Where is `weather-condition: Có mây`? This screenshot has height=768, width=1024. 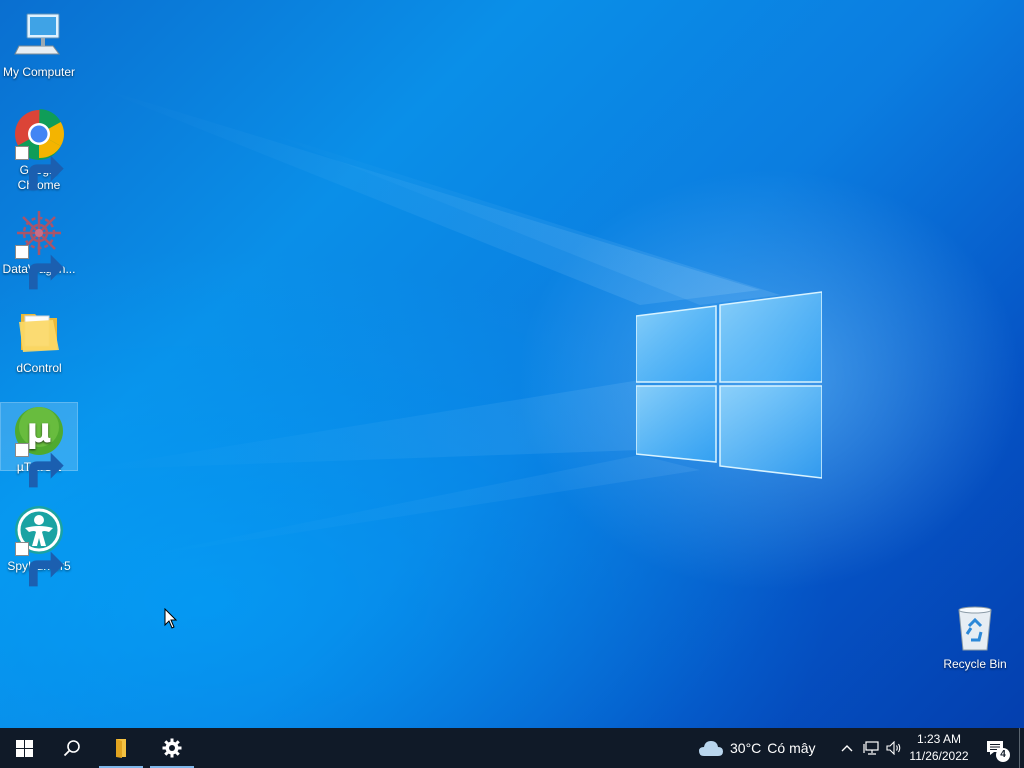 weather-condition: Có mây is located at coordinates (791, 748).